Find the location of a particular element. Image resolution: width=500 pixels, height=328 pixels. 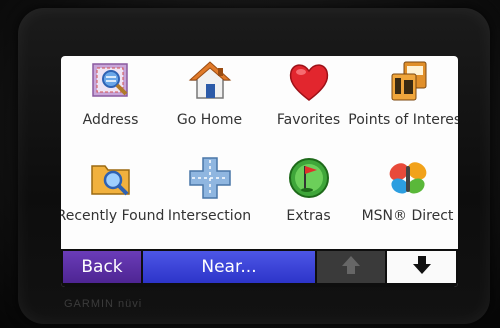

menu-item-label: MSN® Direct is located at coordinates (407, 216).